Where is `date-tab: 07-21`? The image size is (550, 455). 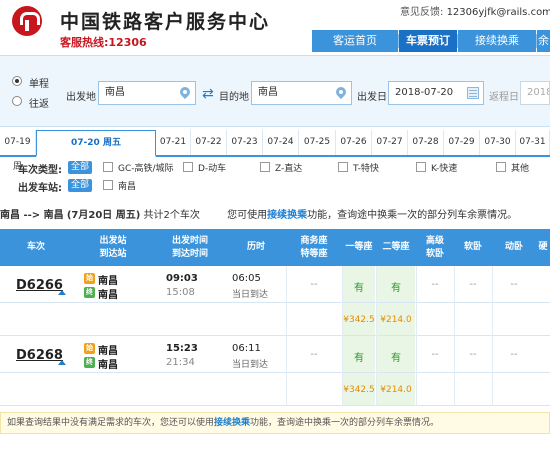 date-tab: 07-21 is located at coordinates (173, 142).